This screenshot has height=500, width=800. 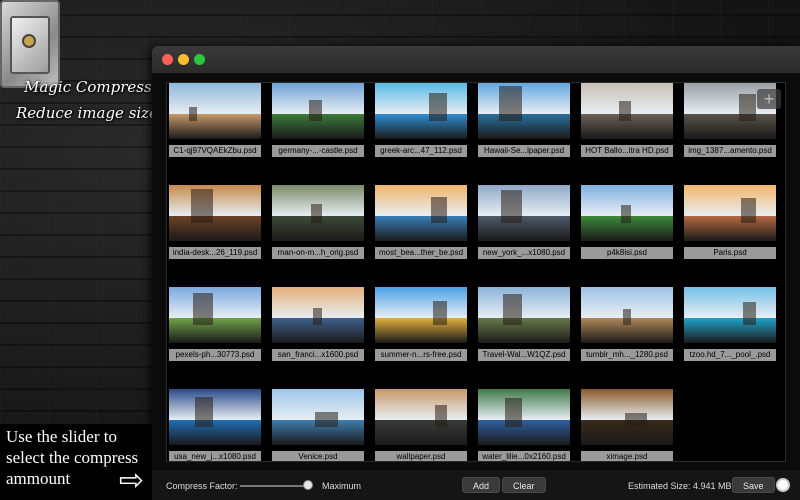 I want to click on image-filename: img_1387...amento.psd, so click(x=730, y=151).